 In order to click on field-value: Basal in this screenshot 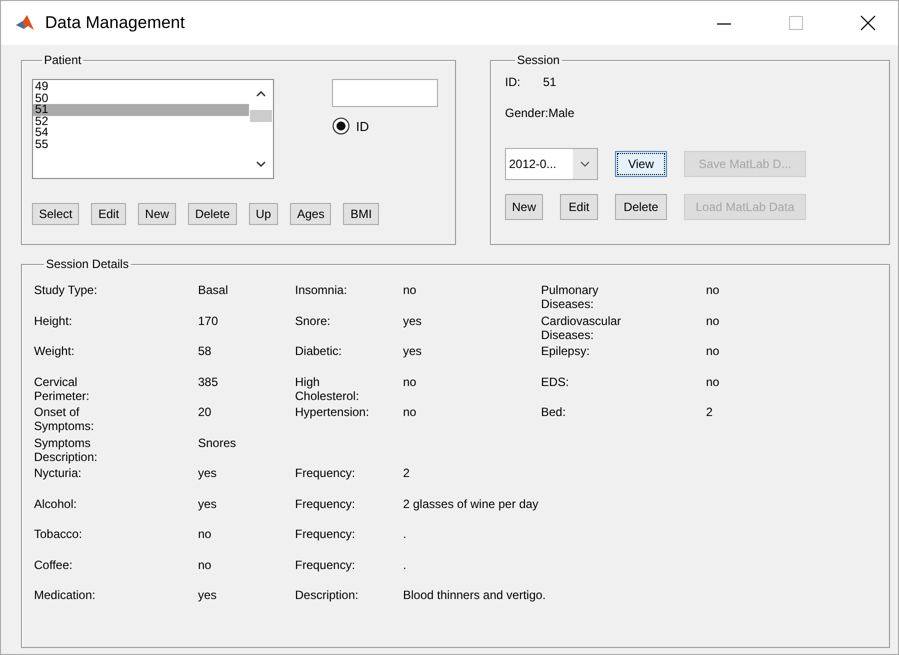, I will do `click(214, 290)`.